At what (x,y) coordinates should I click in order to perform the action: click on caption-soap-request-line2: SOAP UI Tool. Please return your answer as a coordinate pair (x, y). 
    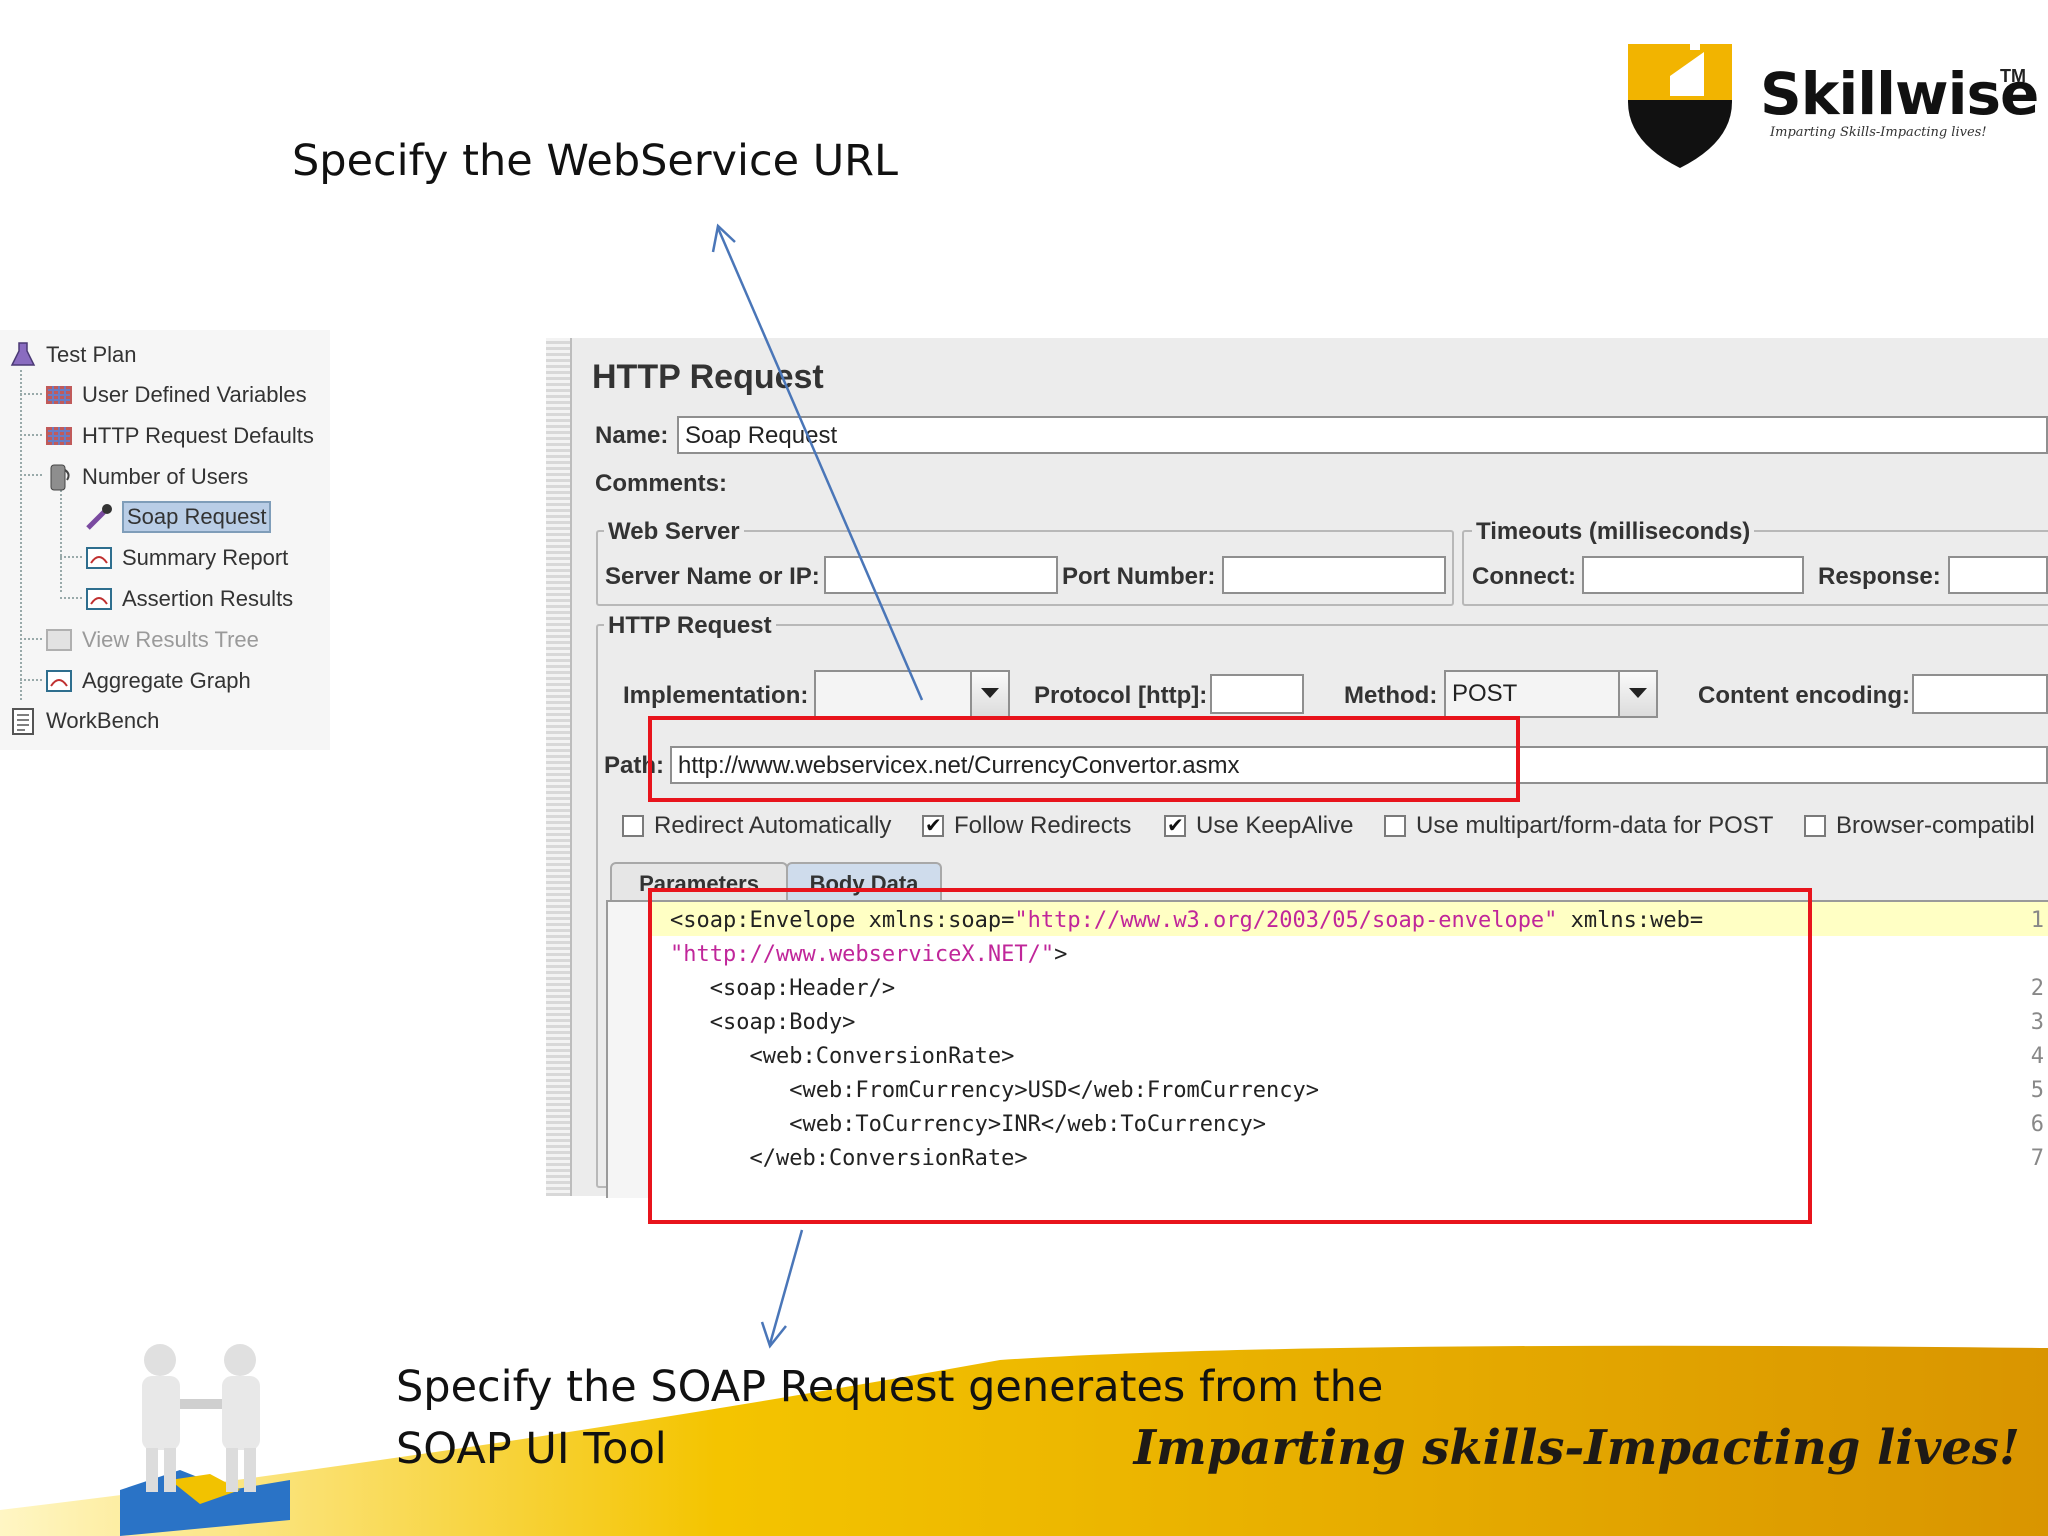
    Looking at the image, I should click on (531, 1449).